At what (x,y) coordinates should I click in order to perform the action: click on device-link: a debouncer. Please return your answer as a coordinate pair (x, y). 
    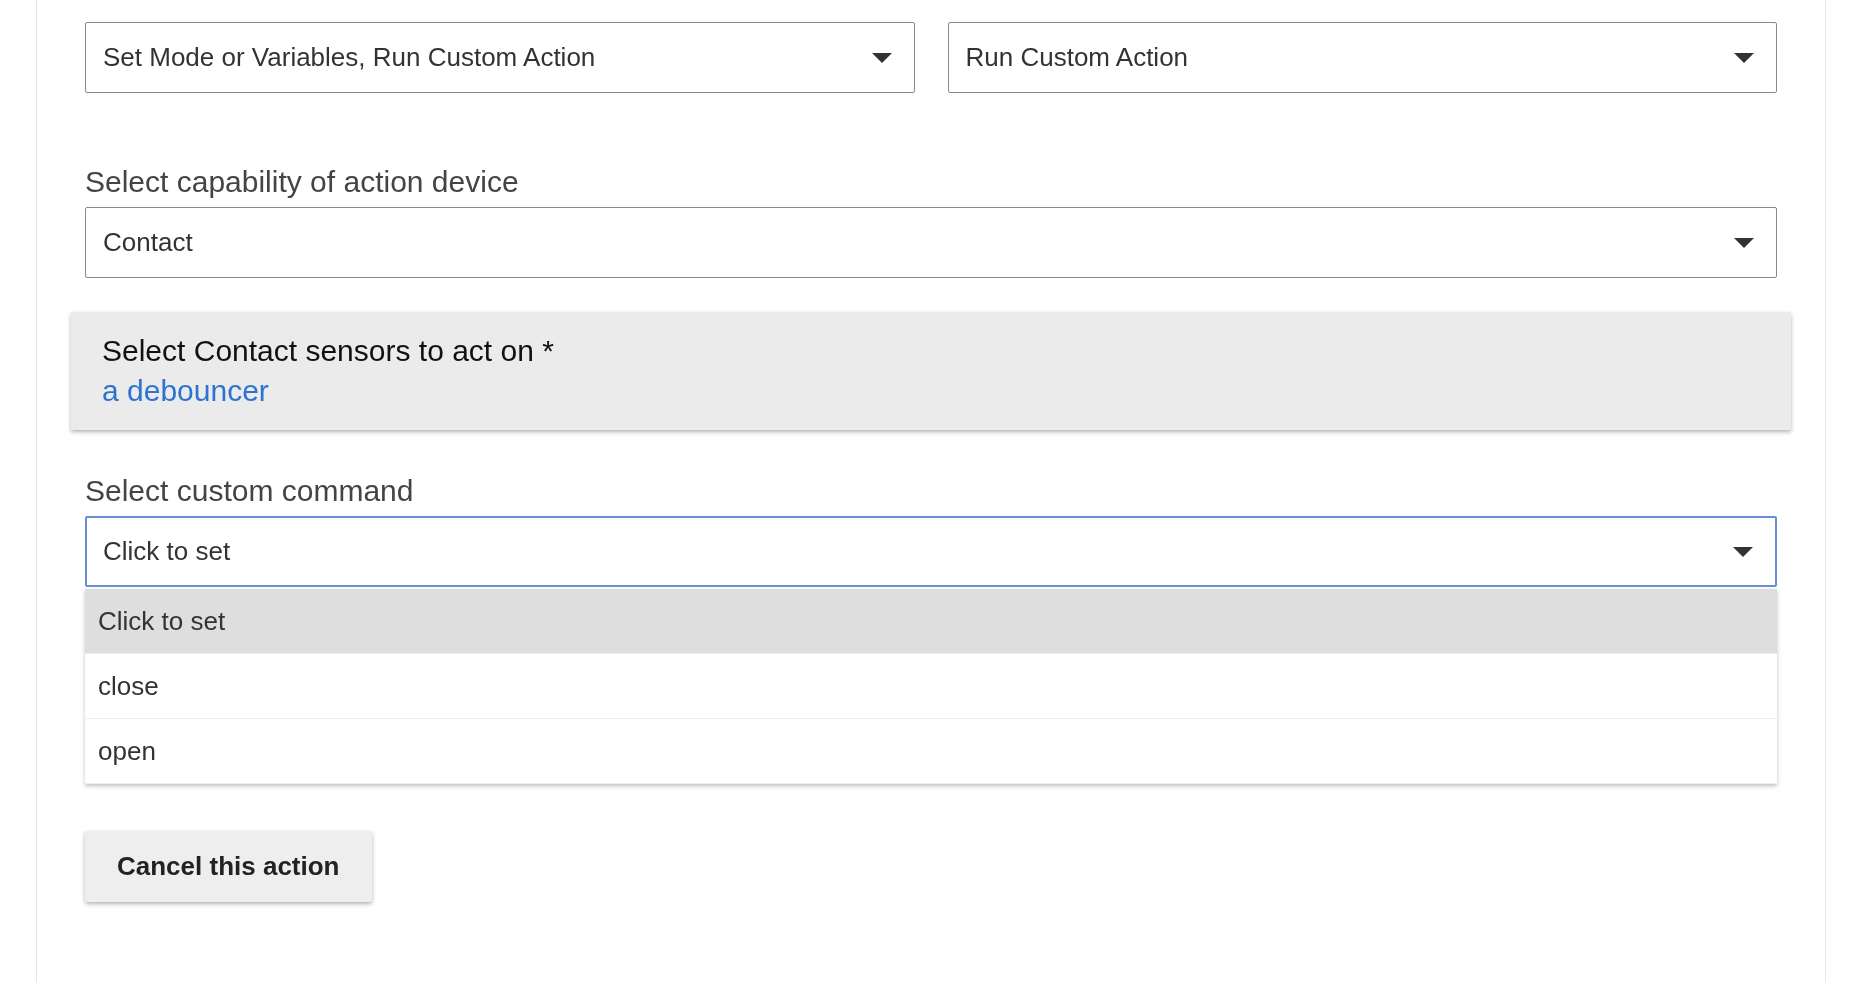
    Looking at the image, I should click on (185, 390).